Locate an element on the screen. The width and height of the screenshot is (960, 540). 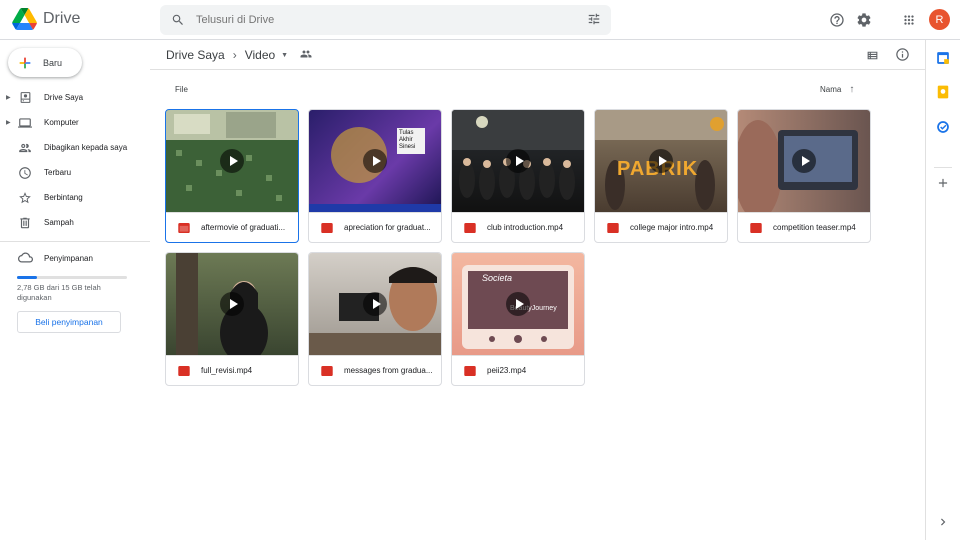
calendar-icon is located at coordinates (943, 58).